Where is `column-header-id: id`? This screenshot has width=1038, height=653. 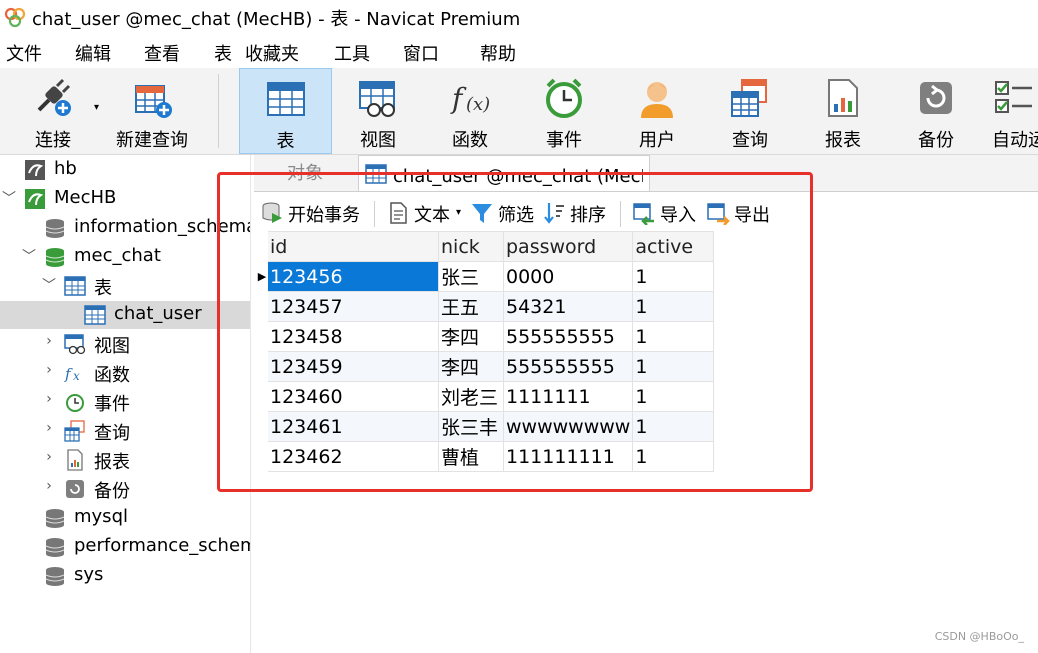 column-header-id: id is located at coordinates (353, 246).